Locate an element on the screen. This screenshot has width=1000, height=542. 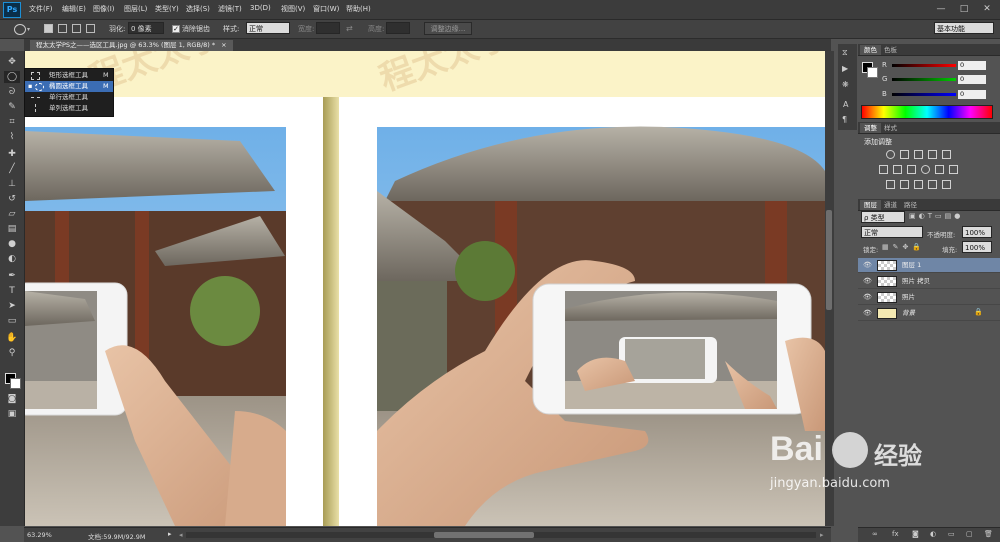
quick-select-tool-icon: ✎ is located at coordinates (12, 107).